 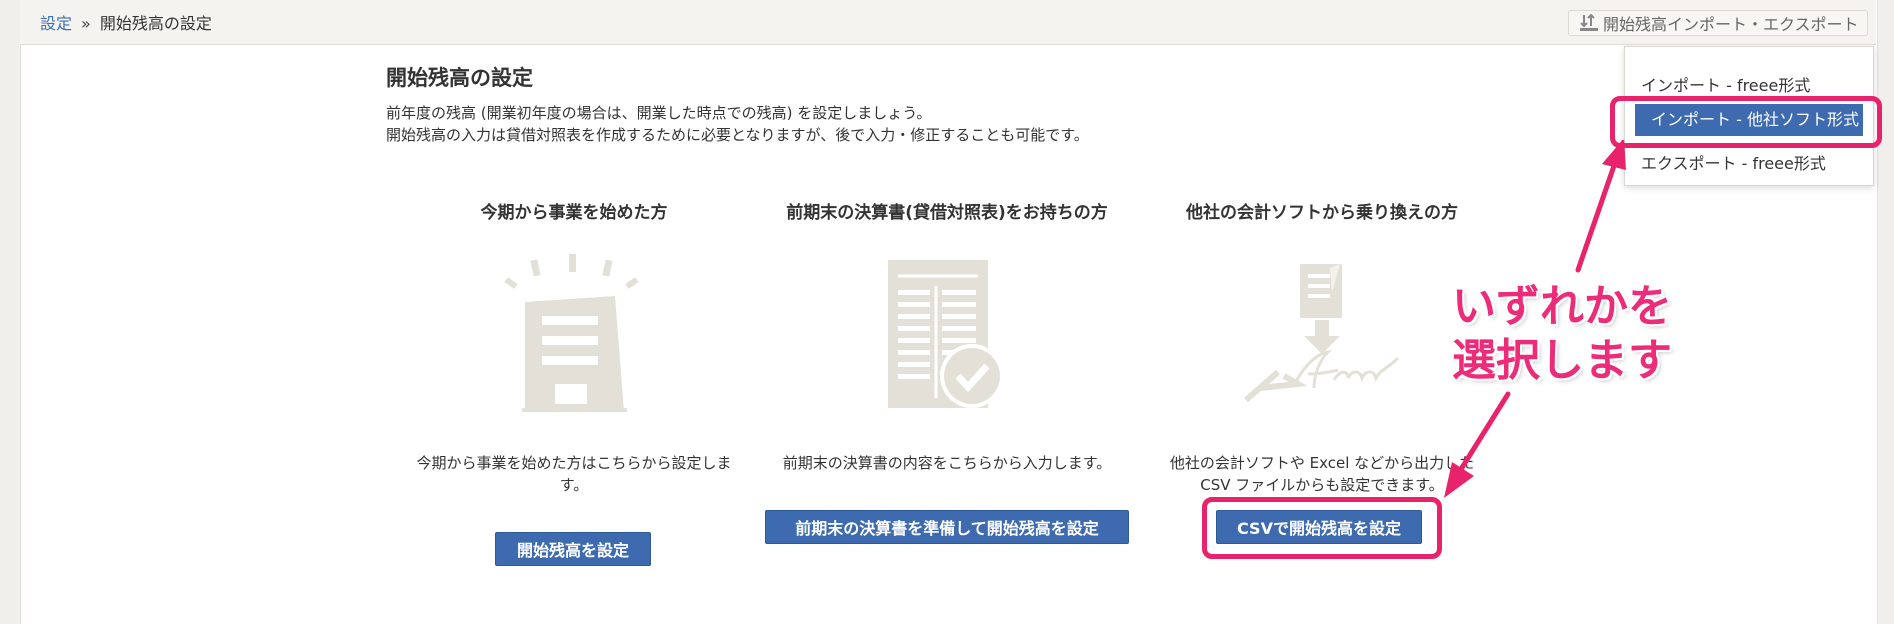 What do you see at coordinates (1562, 360) in the screenshot?
I see `annotation-line: 選択します` at bounding box center [1562, 360].